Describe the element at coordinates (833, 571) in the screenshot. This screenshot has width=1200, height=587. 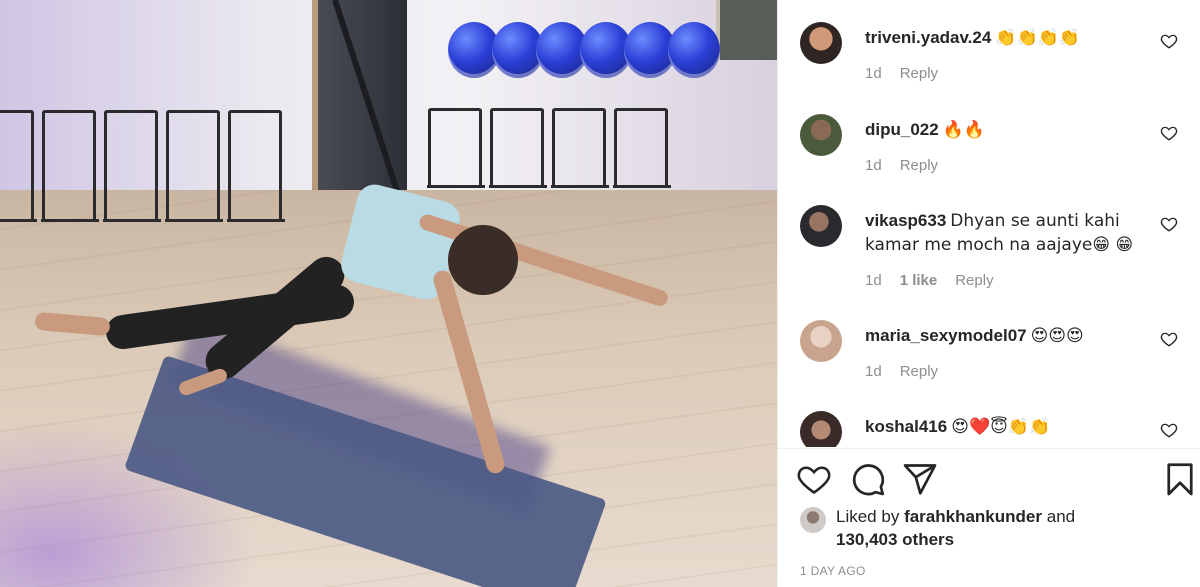
I see `post-date: 1 DAY AGO` at that location.